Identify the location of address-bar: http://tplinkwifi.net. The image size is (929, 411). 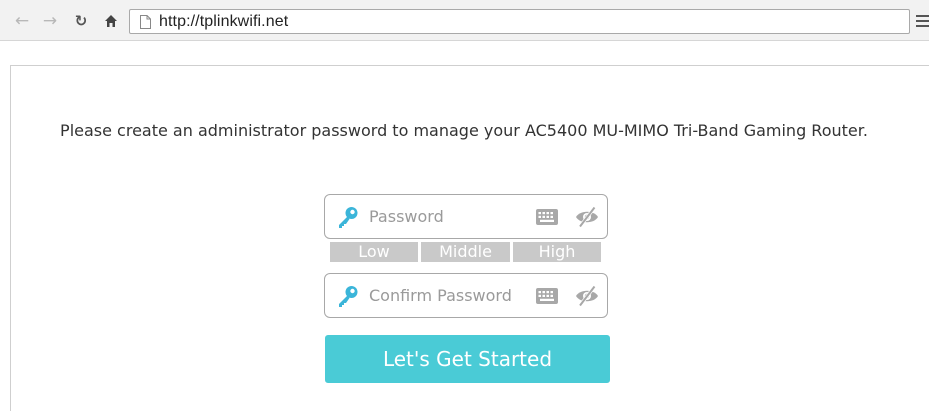
(519, 21).